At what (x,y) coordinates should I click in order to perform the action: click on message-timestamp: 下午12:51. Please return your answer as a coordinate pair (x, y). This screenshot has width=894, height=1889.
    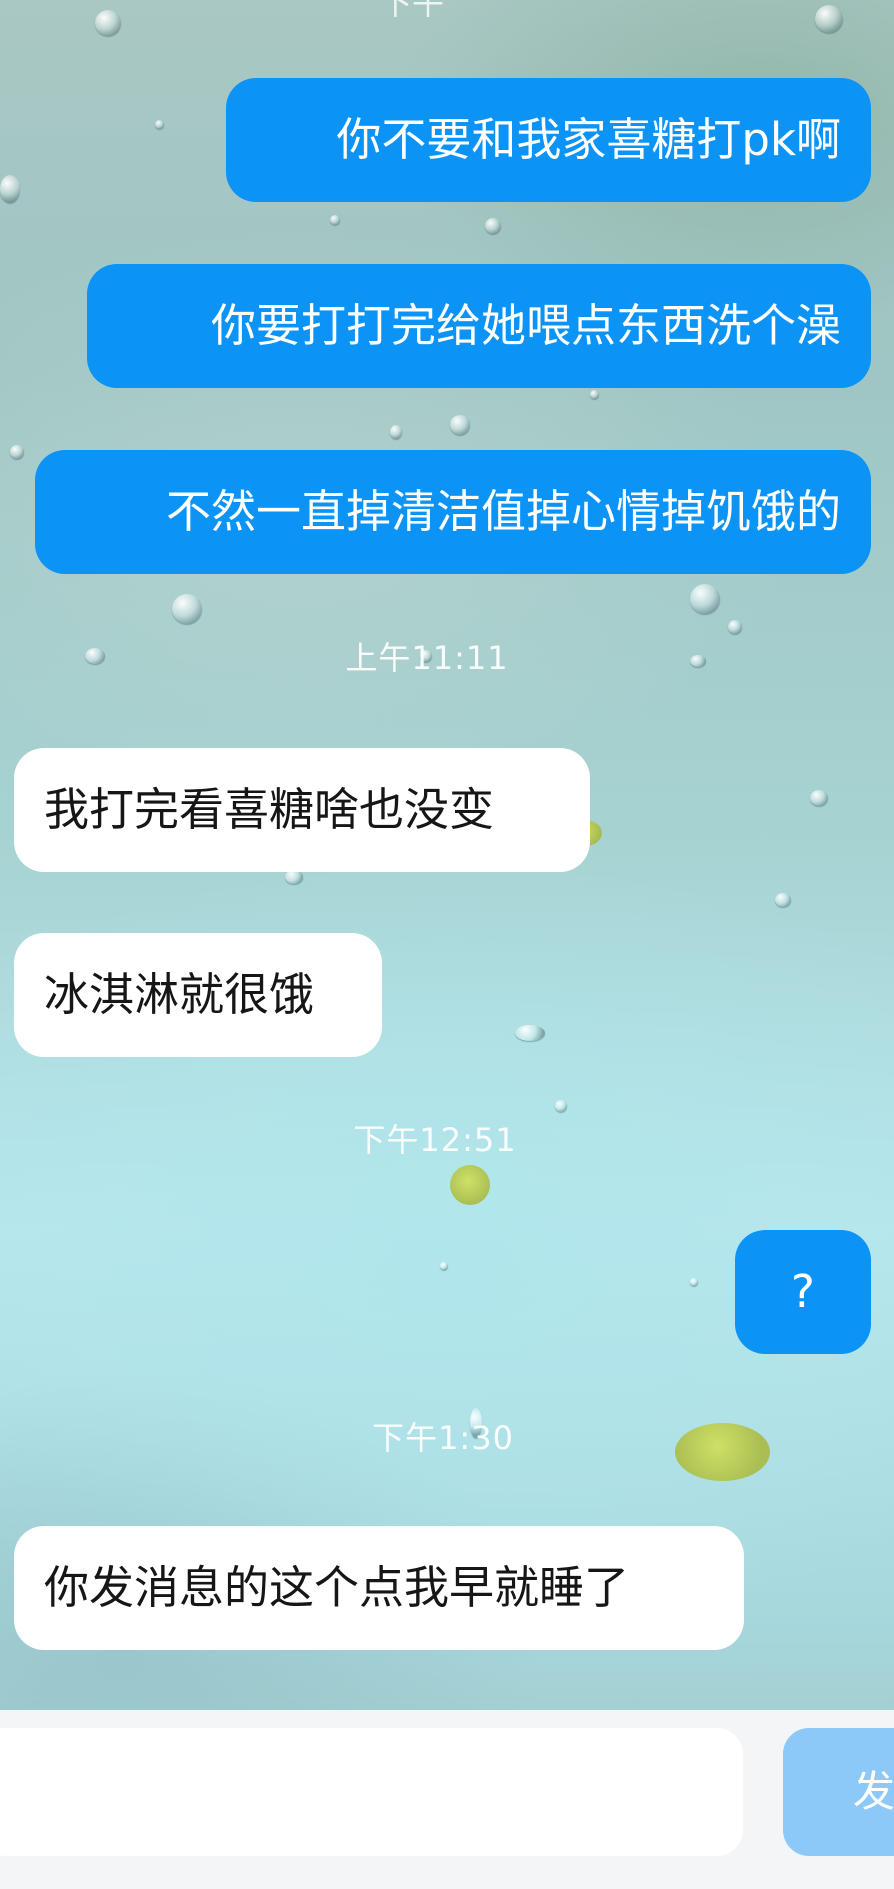
    Looking at the image, I should click on (435, 1140).